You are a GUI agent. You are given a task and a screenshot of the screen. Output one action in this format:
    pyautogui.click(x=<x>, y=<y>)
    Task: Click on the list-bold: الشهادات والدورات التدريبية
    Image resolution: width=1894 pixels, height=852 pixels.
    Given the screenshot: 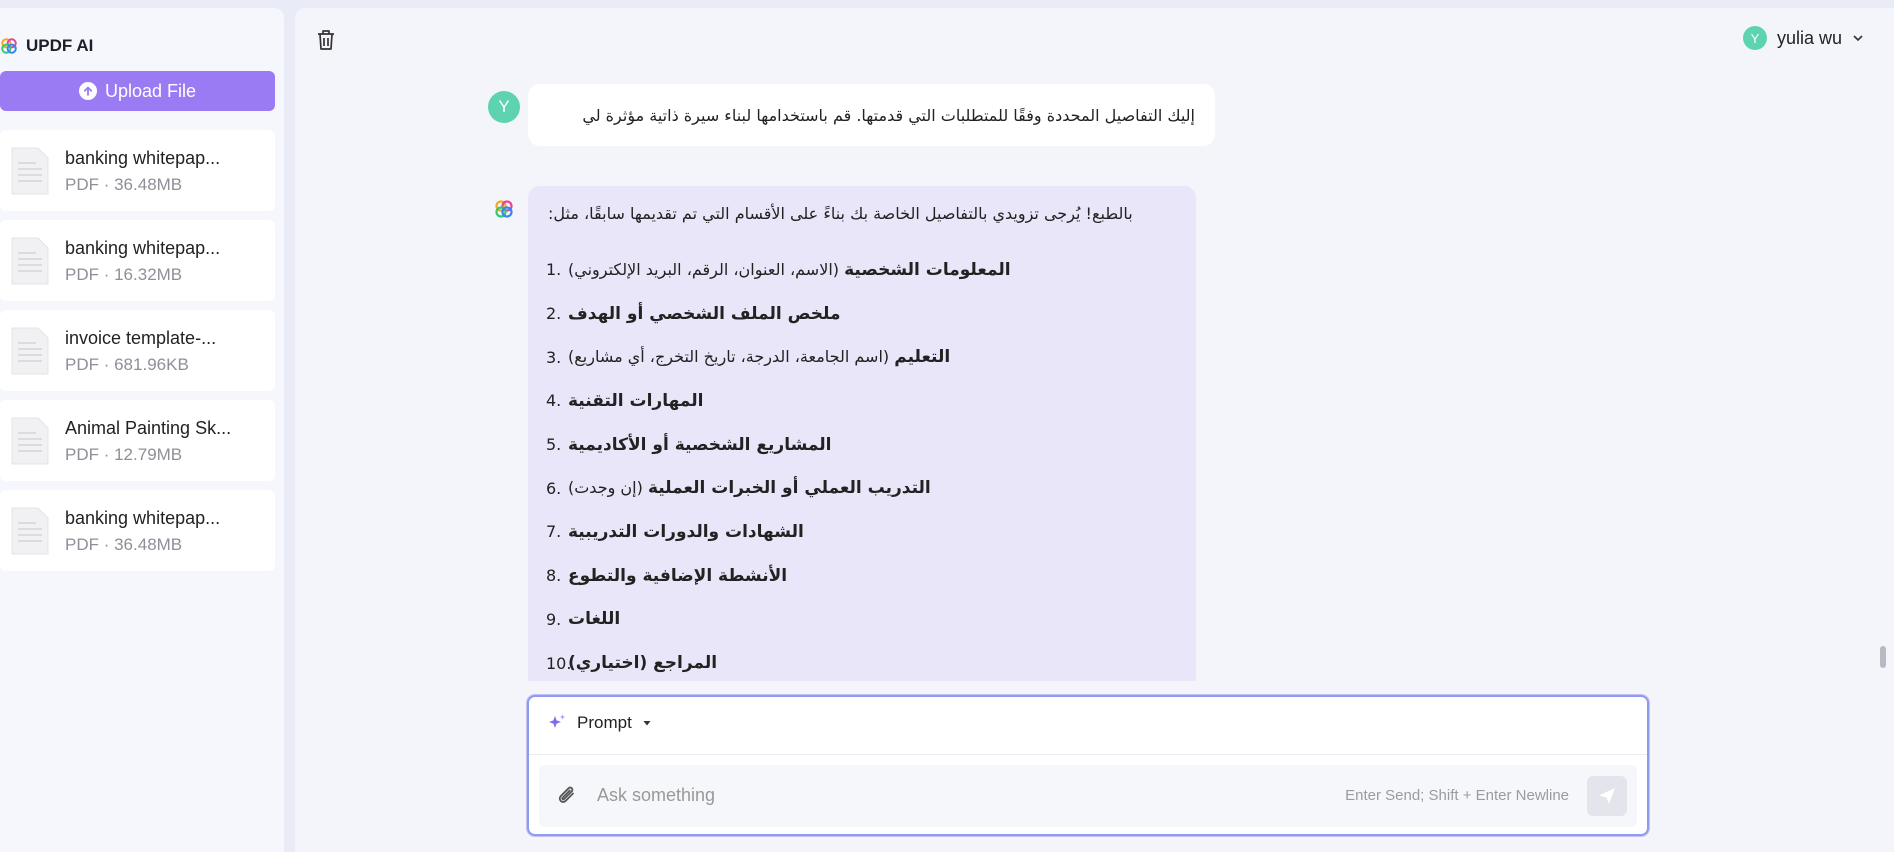 What is the action you would take?
    pyautogui.click(x=686, y=531)
    